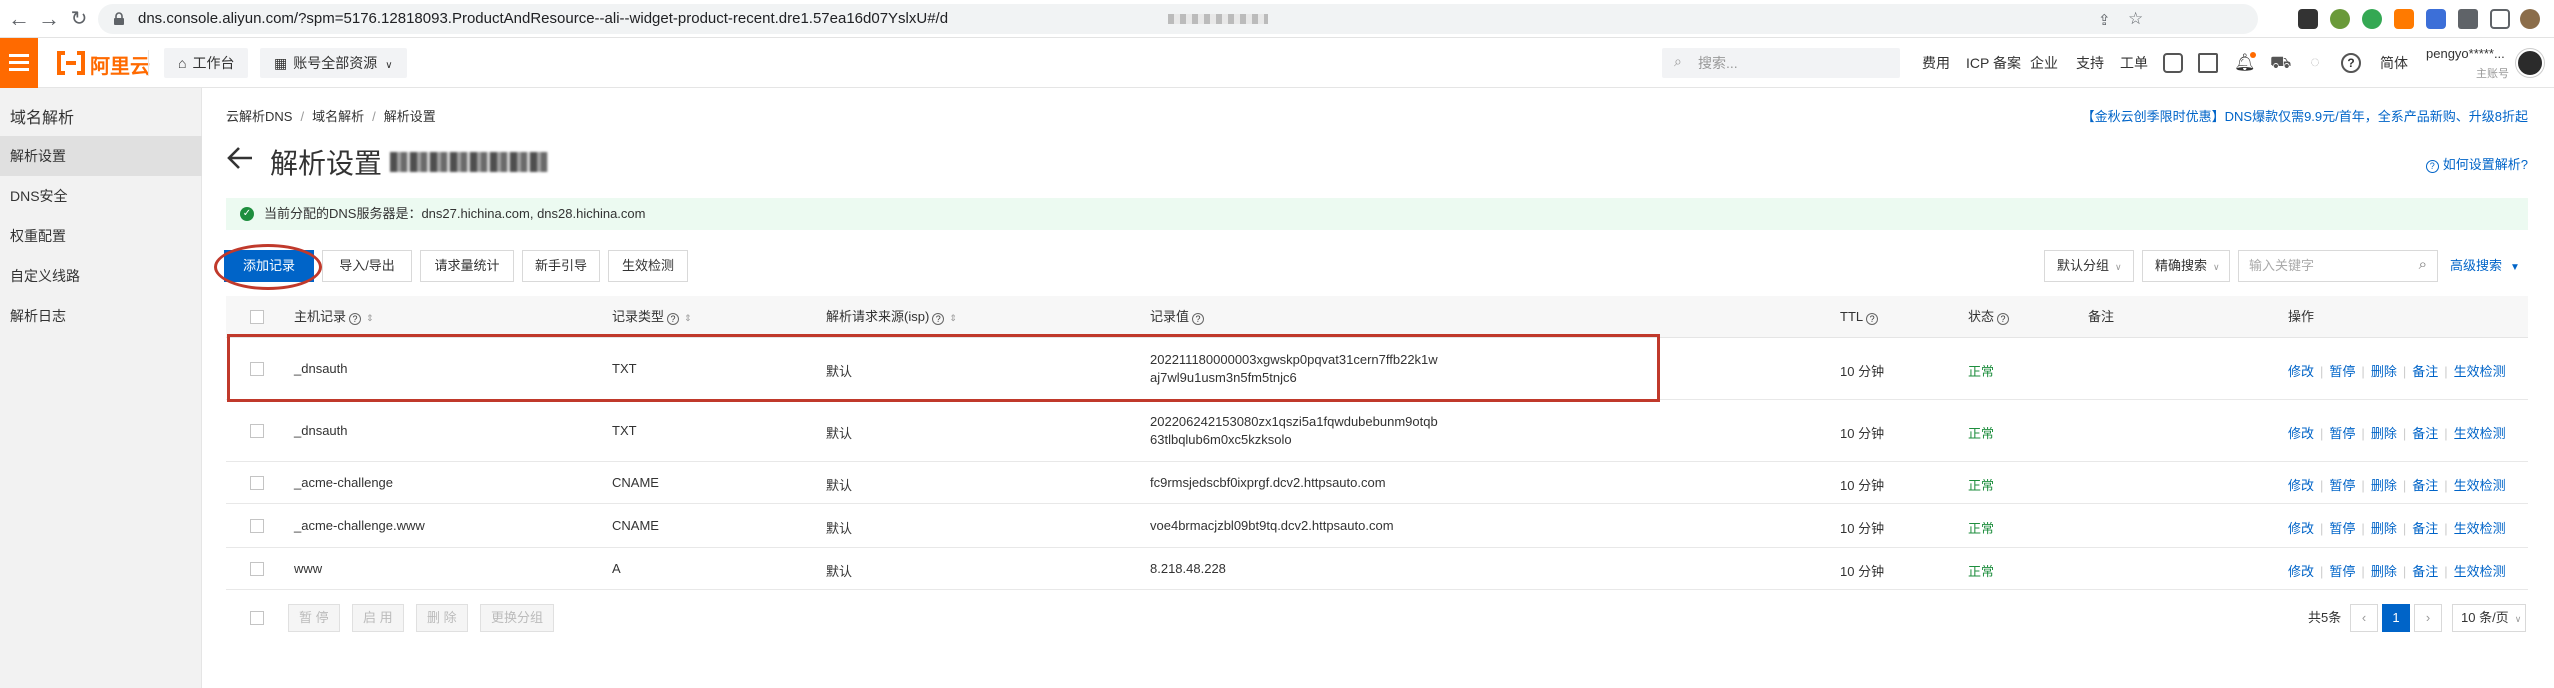 Image resolution: width=2554 pixels, height=688 pixels. I want to click on guide-button: 新手引导, so click(561, 266).